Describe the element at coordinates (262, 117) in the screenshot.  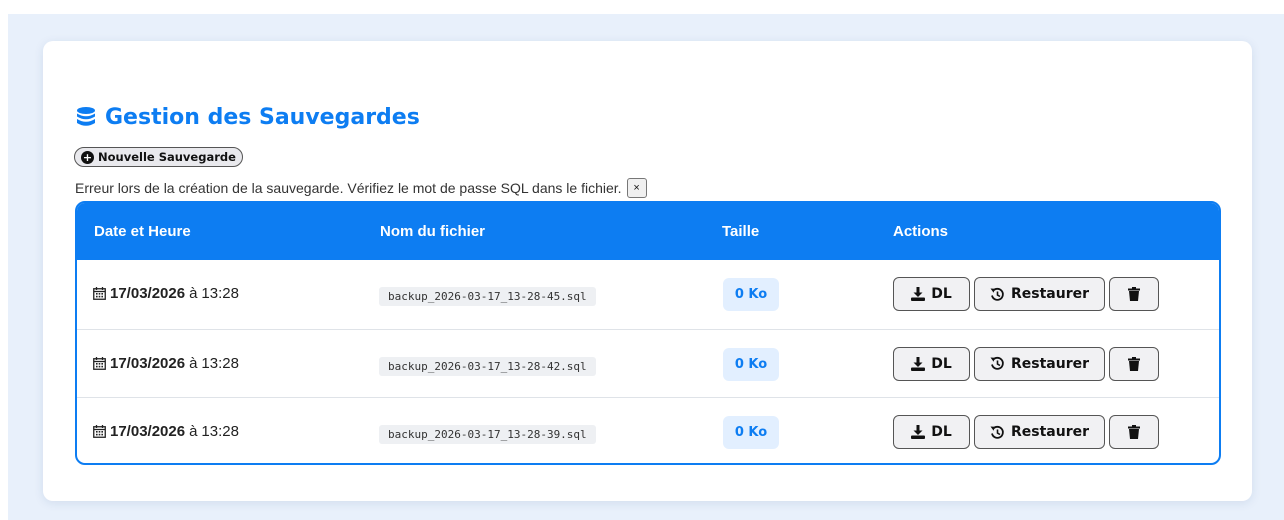
I see `page-title-text: Gestion des Sauvegardes` at that location.